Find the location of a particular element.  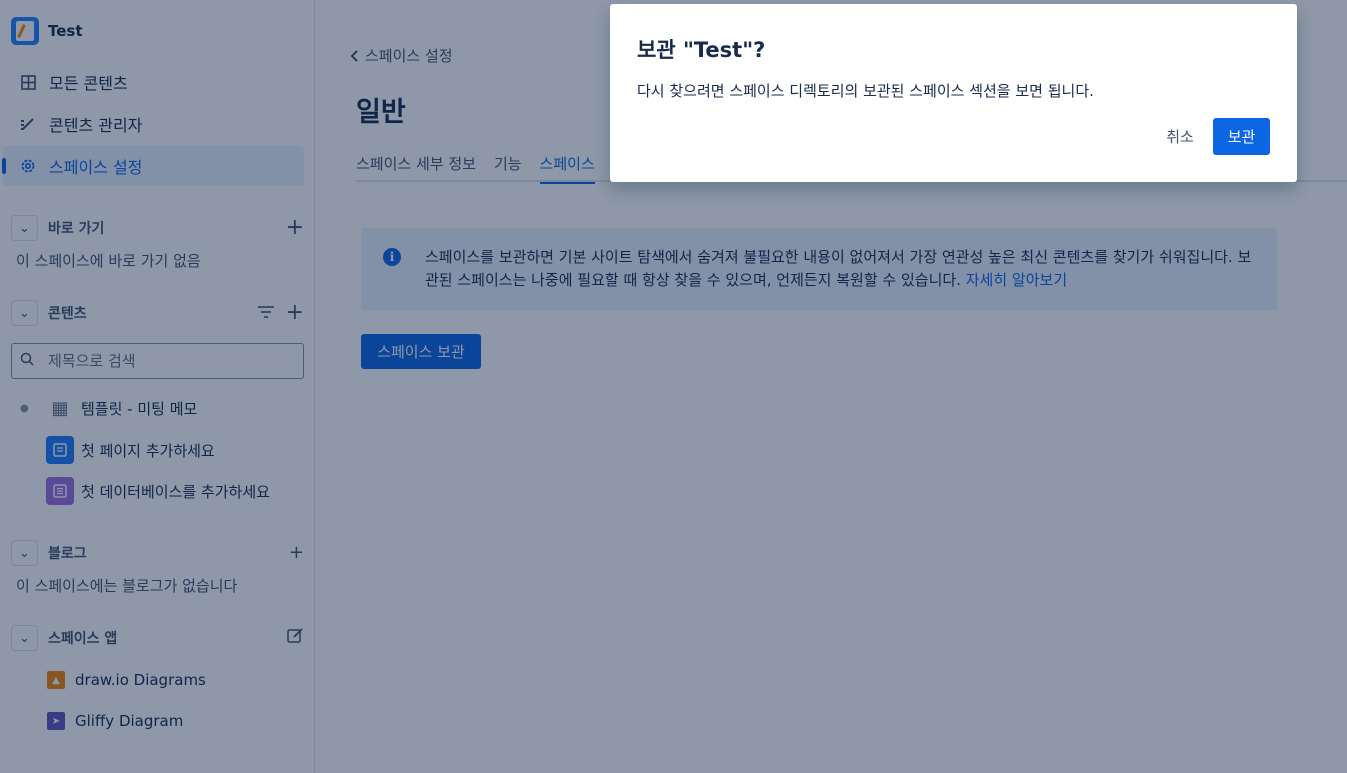

dialog-title: 보관 "Test"? is located at coordinates (701, 50).